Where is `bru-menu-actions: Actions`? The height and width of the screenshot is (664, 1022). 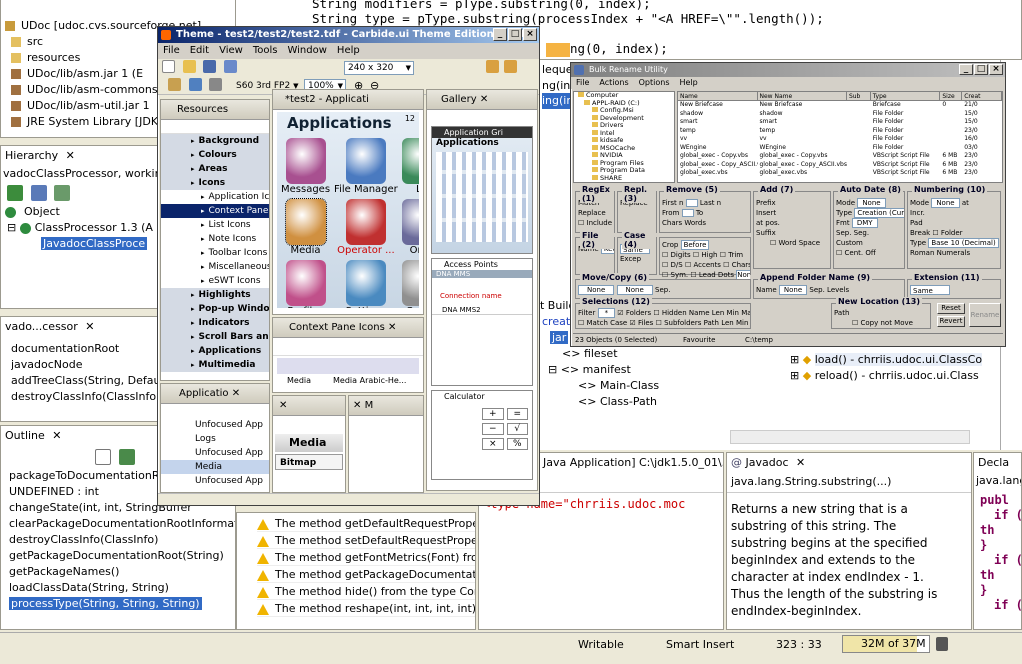 bru-menu-actions: Actions is located at coordinates (613, 82).